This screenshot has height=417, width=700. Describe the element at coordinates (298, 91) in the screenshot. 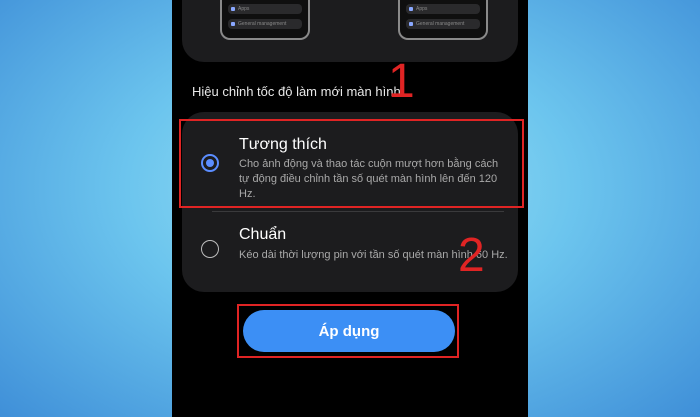

I see `section-caption: Hiệu chỉnh tốc độ làm mới màn hình.` at that location.